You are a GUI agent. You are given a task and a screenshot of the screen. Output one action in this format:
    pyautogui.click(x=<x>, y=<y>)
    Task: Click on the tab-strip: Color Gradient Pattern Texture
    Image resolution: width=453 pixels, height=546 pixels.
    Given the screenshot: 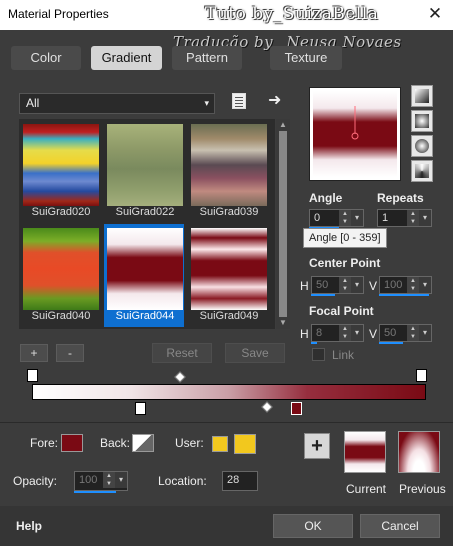 What is the action you would take?
    pyautogui.click(x=226, y=58)
    